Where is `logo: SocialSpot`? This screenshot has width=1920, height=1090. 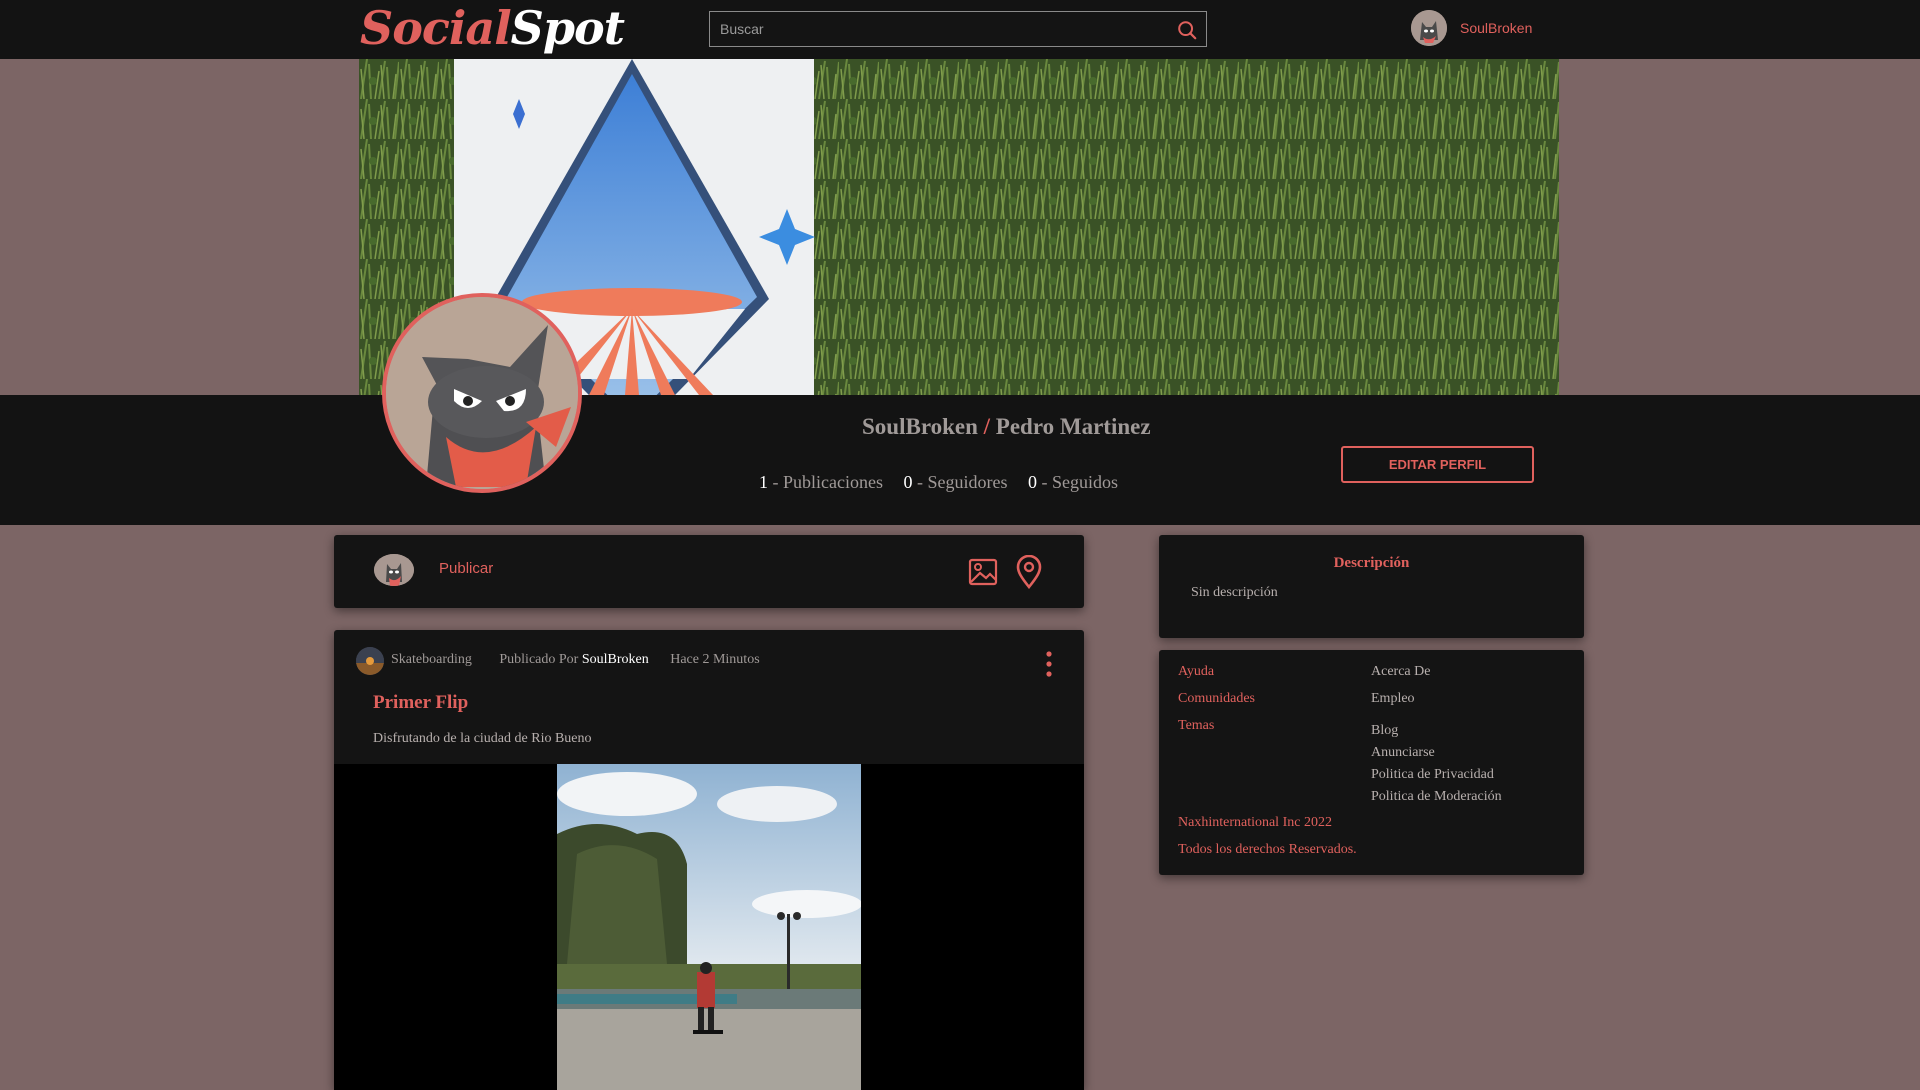
logo: SocialSpot is located at coordinates (492, 29).